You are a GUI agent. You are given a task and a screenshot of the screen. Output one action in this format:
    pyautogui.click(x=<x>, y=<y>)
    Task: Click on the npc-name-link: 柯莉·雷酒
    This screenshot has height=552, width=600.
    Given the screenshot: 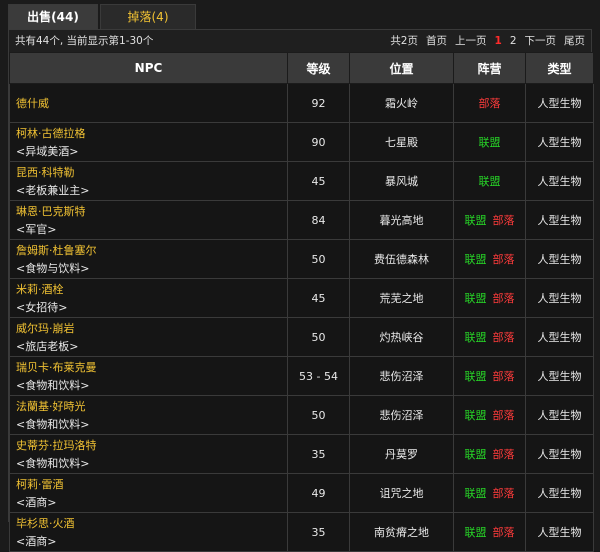 What is the action you would take?
    pyautogui.click(x=151, y=484)
    